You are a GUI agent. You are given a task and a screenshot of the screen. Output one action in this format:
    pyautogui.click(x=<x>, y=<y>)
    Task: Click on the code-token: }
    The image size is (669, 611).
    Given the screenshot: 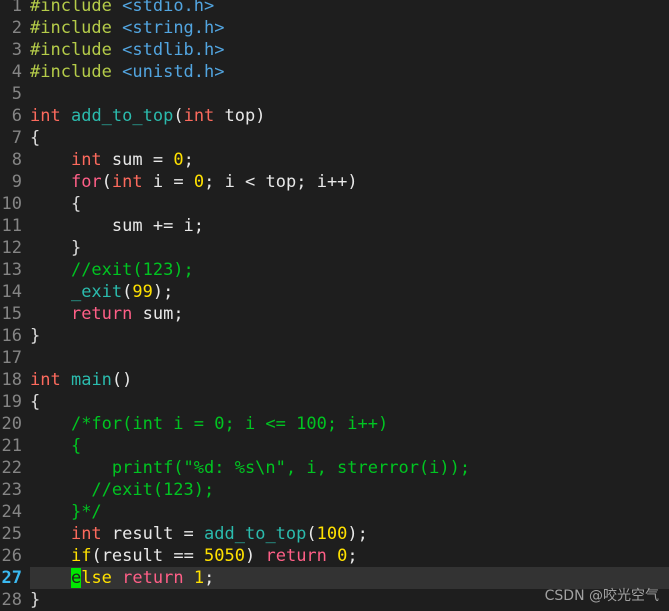 What is the action you would take?
    pyautogui.click(x=35, y=336)
    